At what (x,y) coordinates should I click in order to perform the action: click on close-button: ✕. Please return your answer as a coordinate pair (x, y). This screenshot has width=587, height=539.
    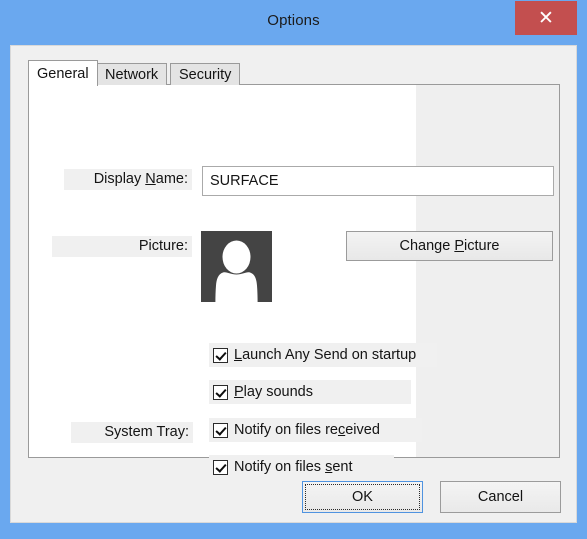
    Looking at the image, I should click on (546, 18).